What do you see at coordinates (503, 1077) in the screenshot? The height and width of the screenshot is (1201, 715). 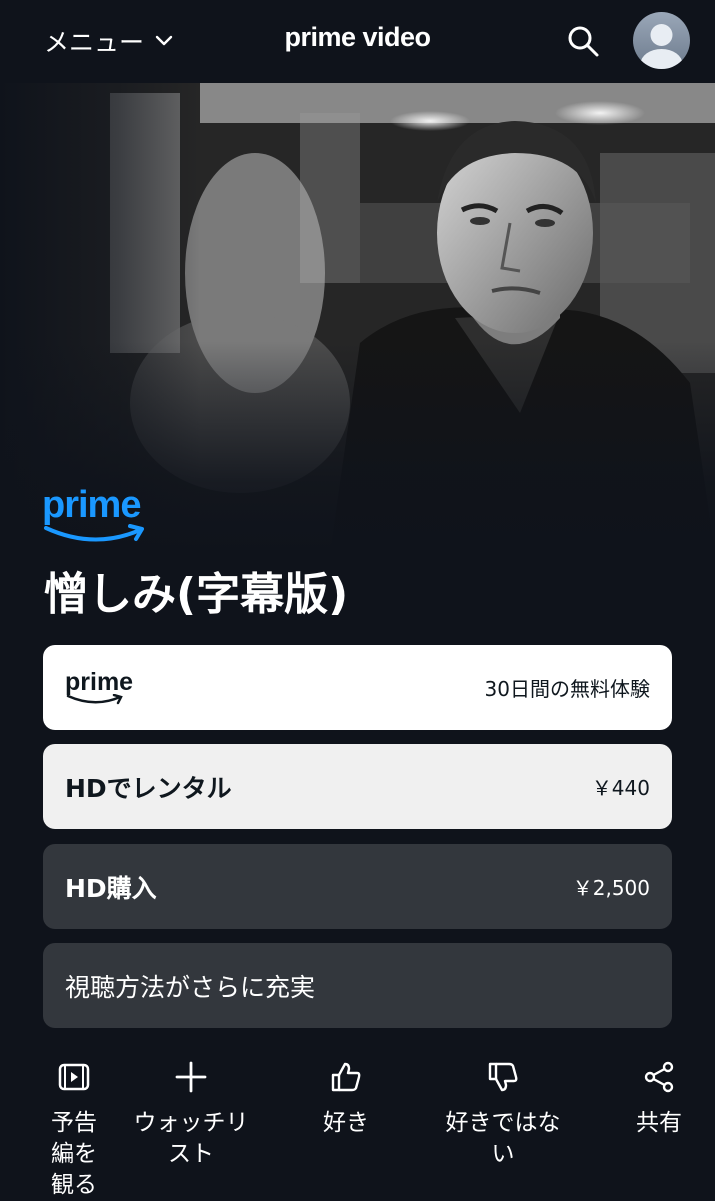 I see `thumbs-down-icon` at bounding box center [503, 1077].